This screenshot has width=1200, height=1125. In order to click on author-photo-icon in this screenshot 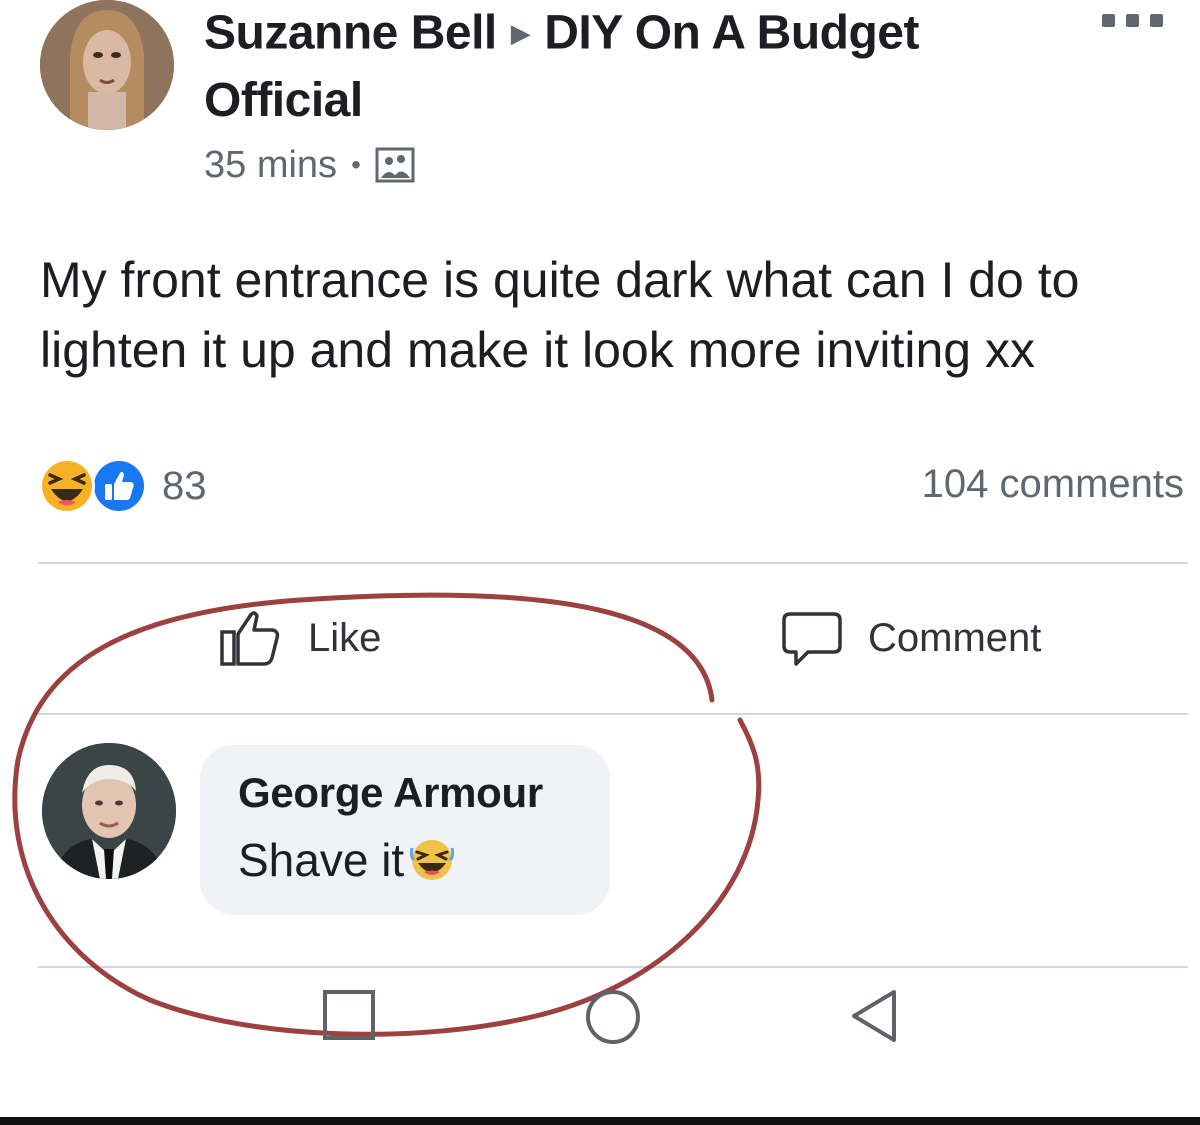, I will do `click(107, 65)`.